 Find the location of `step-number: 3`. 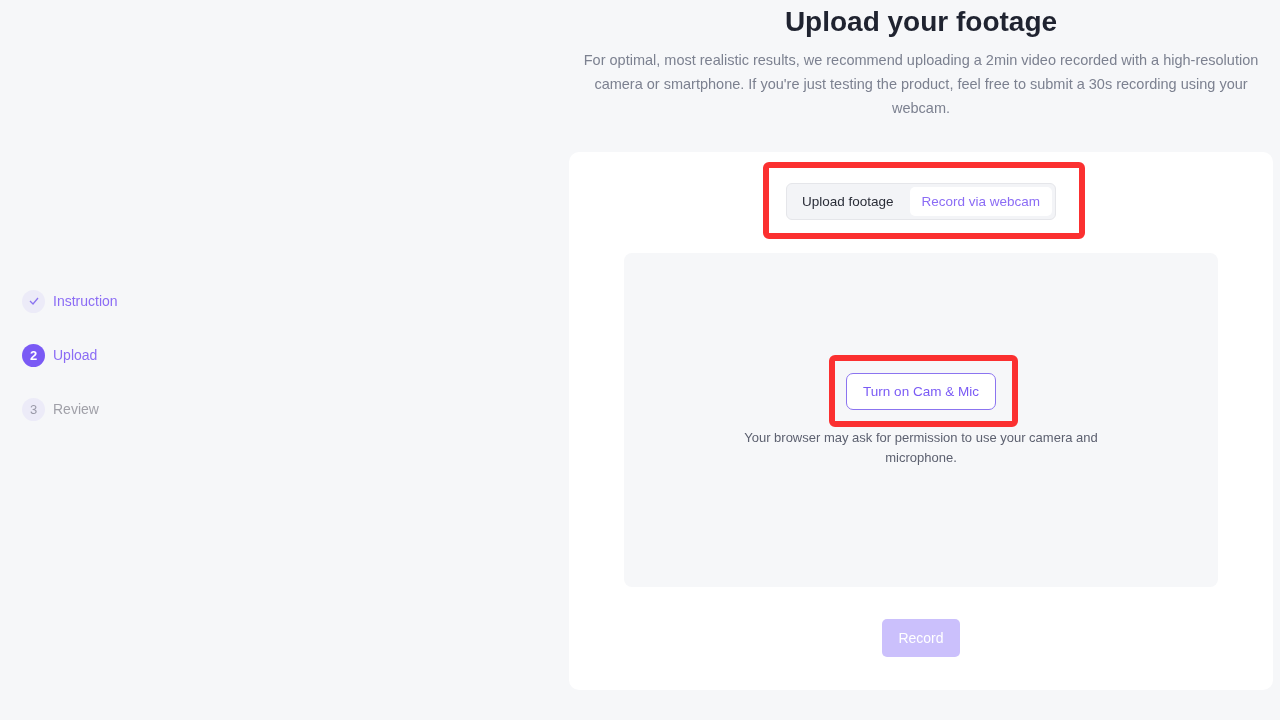

step-number: 3 is located at coordinates (33, 409).